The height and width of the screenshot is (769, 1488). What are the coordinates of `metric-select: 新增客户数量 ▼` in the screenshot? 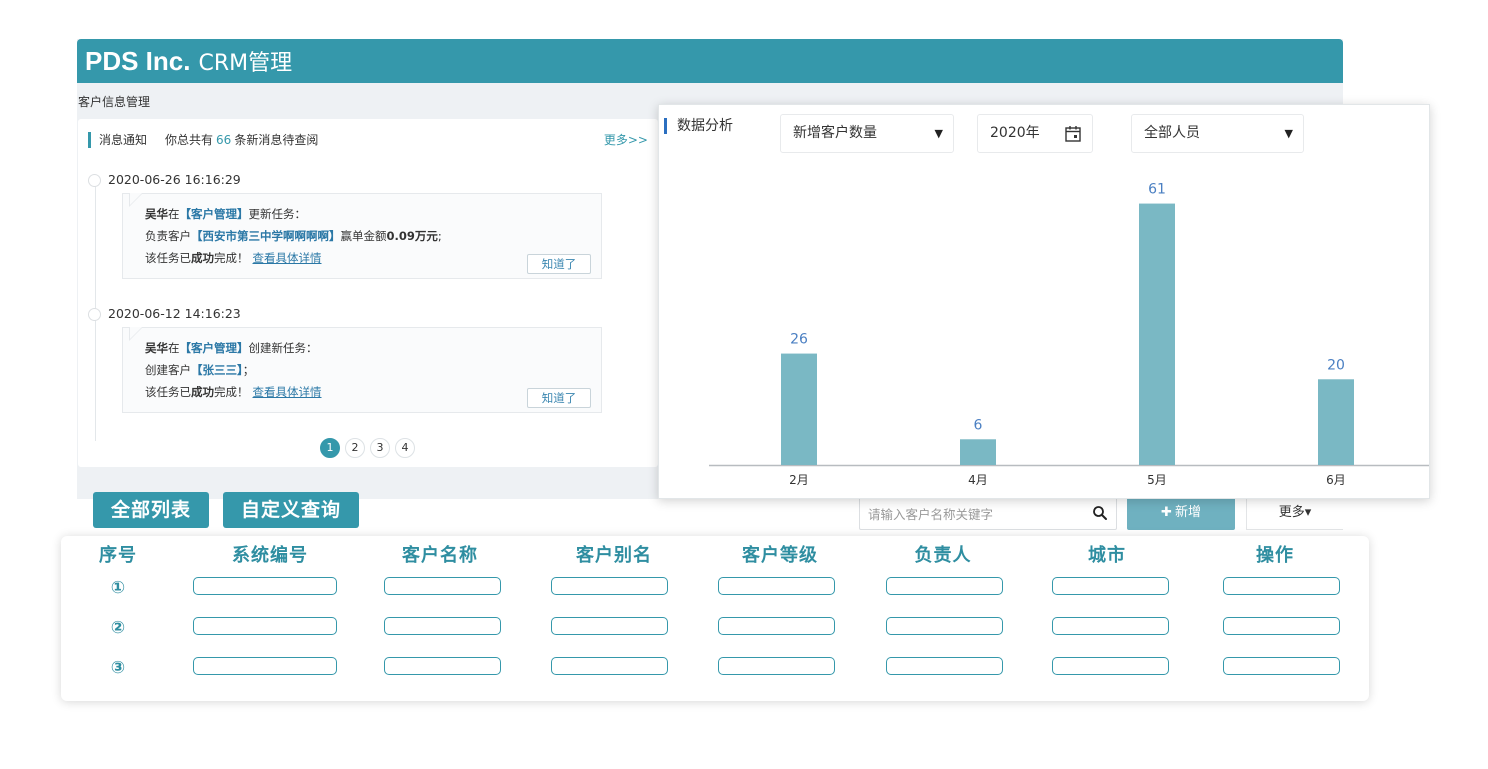 It's located at (867, 133).